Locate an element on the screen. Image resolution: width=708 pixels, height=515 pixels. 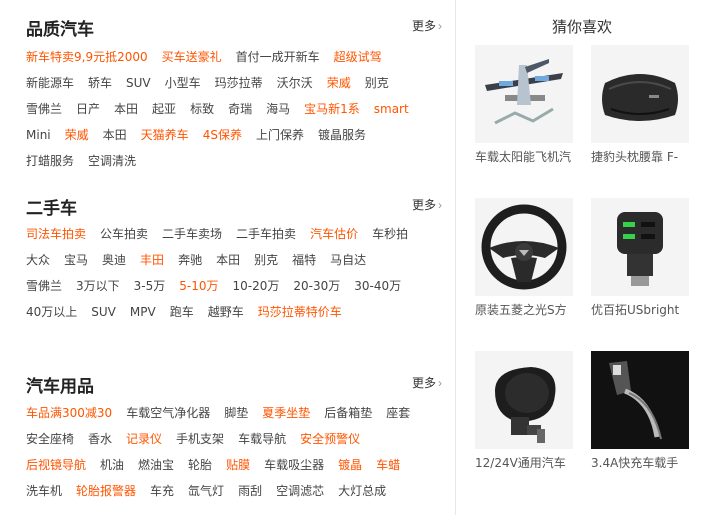
category-link: 跑车 is located at coordinates (182, 312).